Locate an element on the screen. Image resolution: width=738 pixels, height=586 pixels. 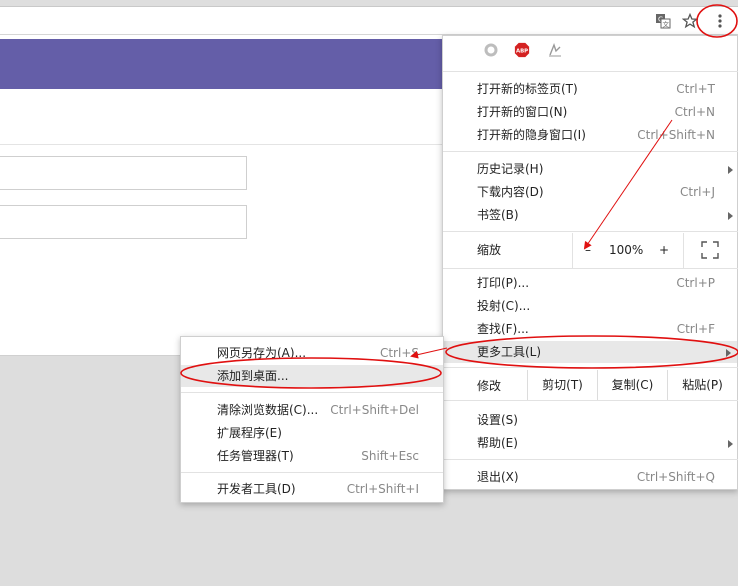
menu-item-label: 退出(X) is located at coordinates (498, 477).